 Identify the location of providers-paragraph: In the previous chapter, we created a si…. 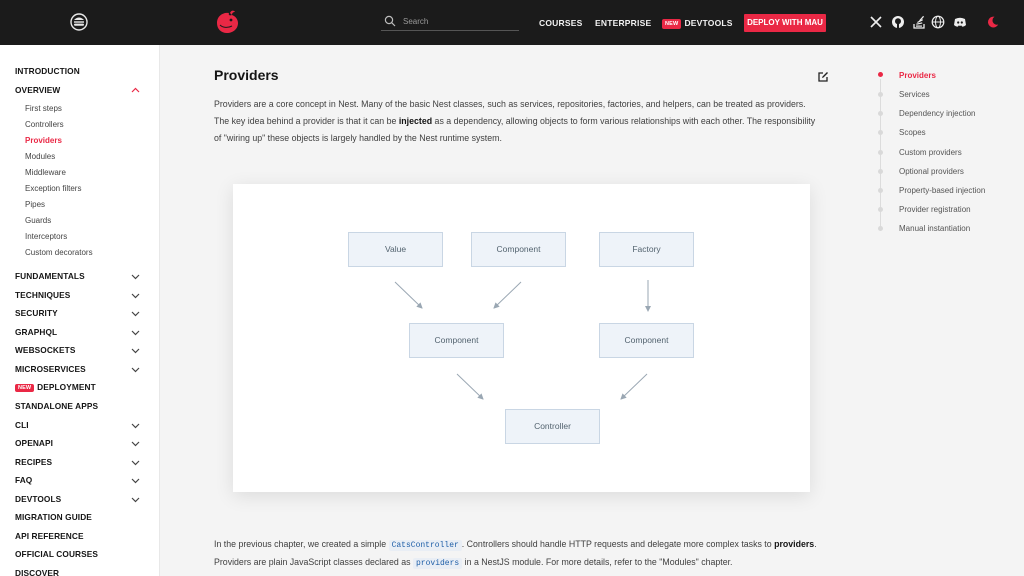
(516, 554).